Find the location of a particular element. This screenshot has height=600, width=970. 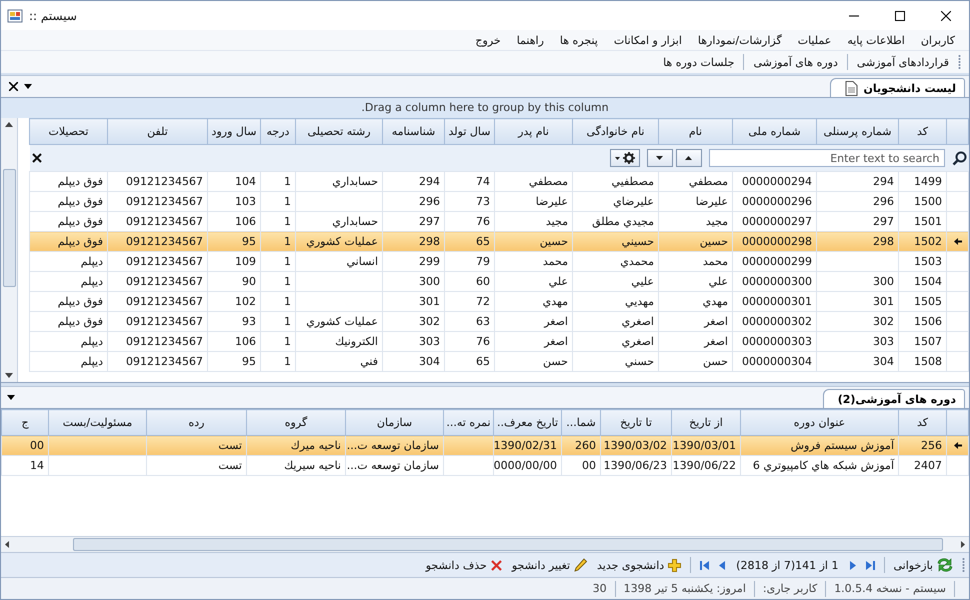

horizontal-scrollbar is located at coordinates (485, 544).